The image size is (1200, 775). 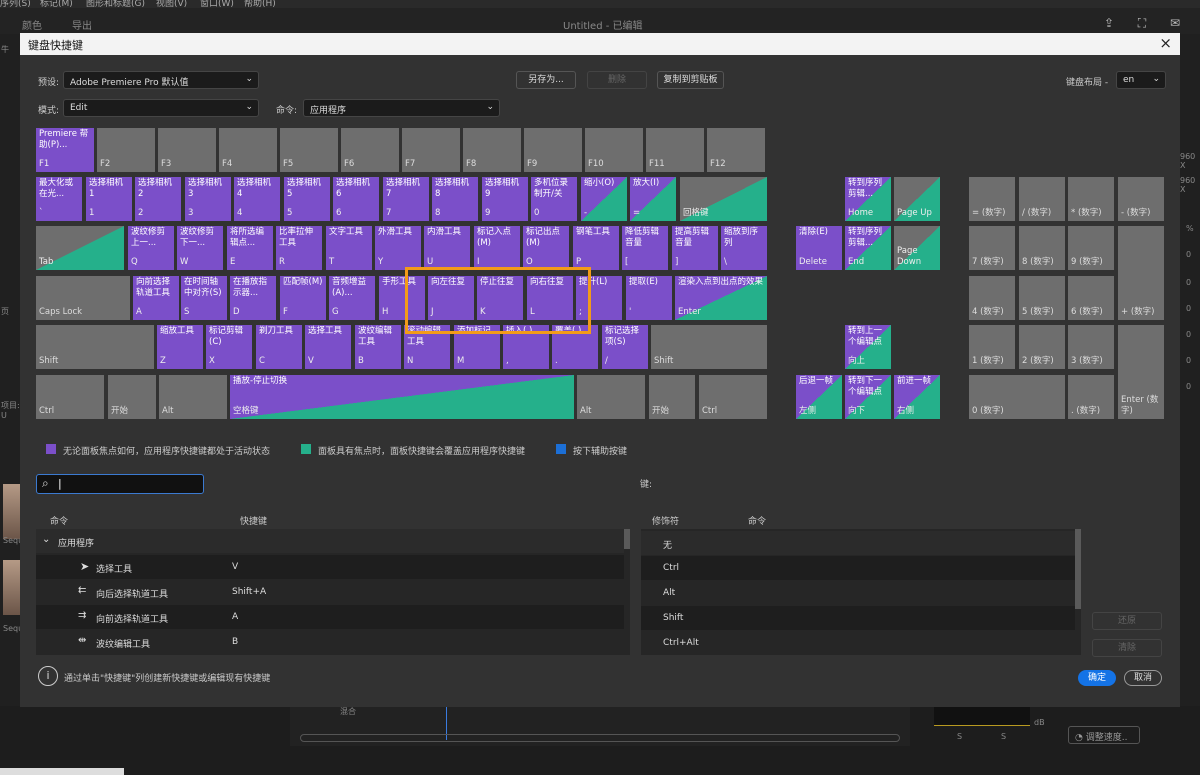 I want to click on adjust-speed-button: ◔ 调整速度.., so click(x=1104, y=735).